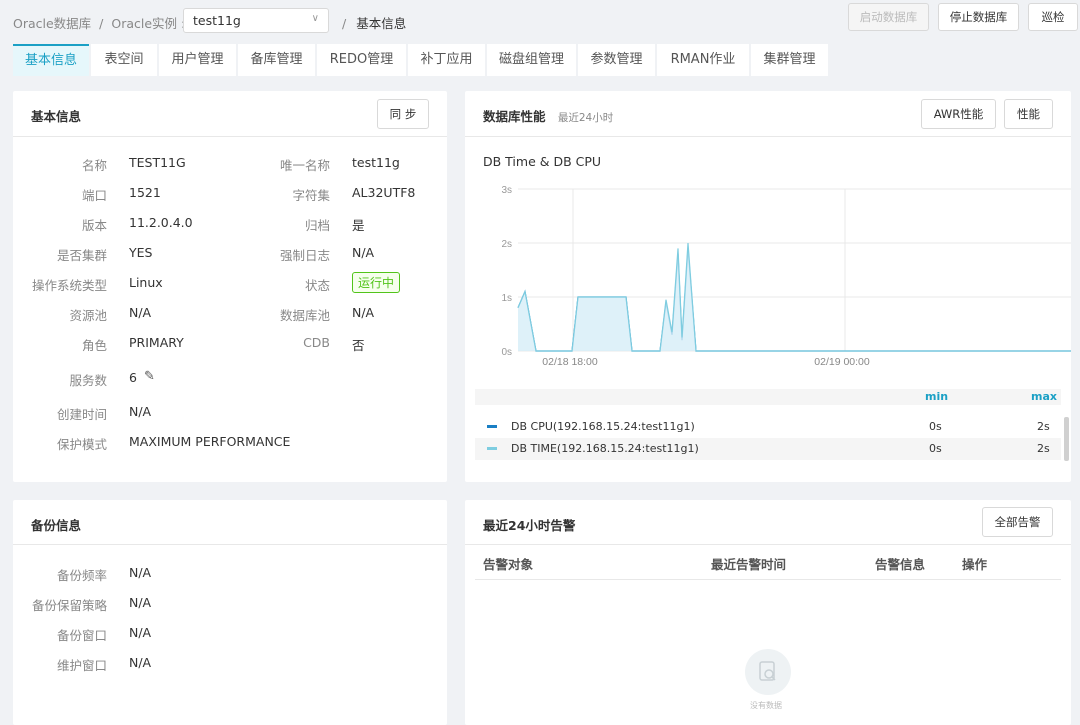 This screenshot has width=1080, height=725. Describe the element at coordinates (148, 23) in the screenshot. I see `breadcrumb-instance-label: Oracle实例 :` at that location.